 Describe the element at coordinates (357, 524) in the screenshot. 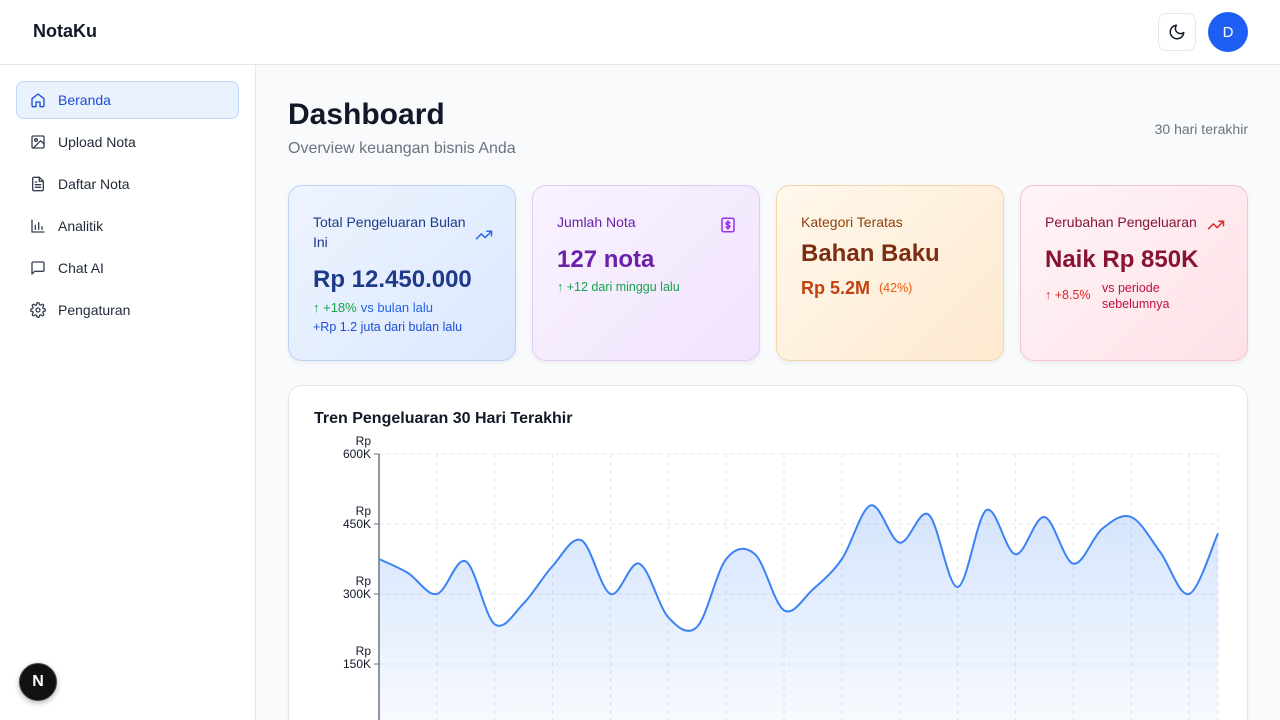

I see `y-tick-label: 450K` at that location.